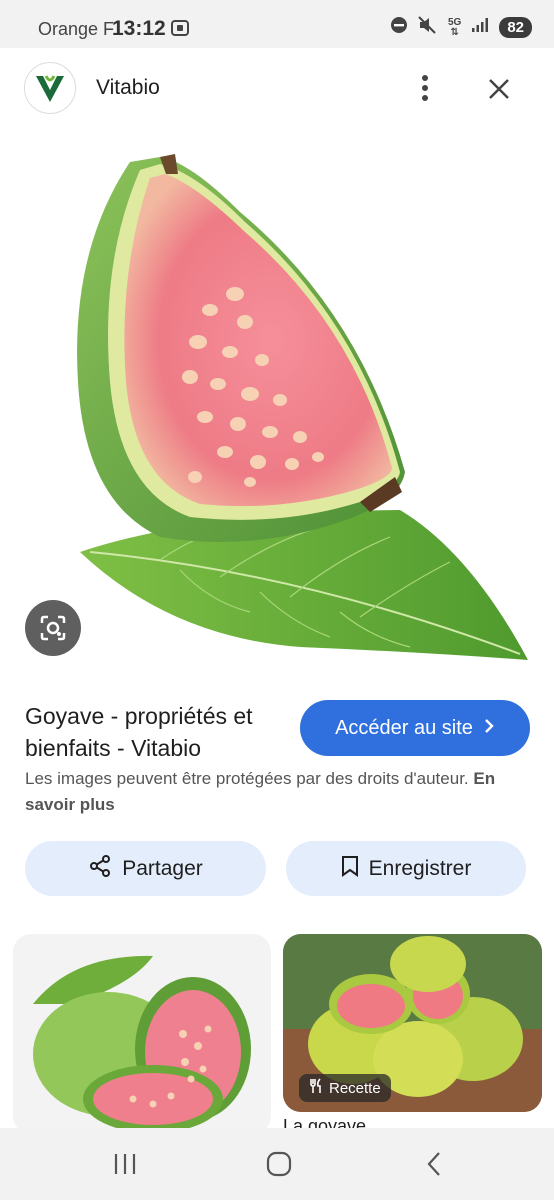 The height and width of the screenshot is (1200, 554). Describe the element at coordinates (425, 88) in the screenshot. I see `more-vert-icon` at that location.